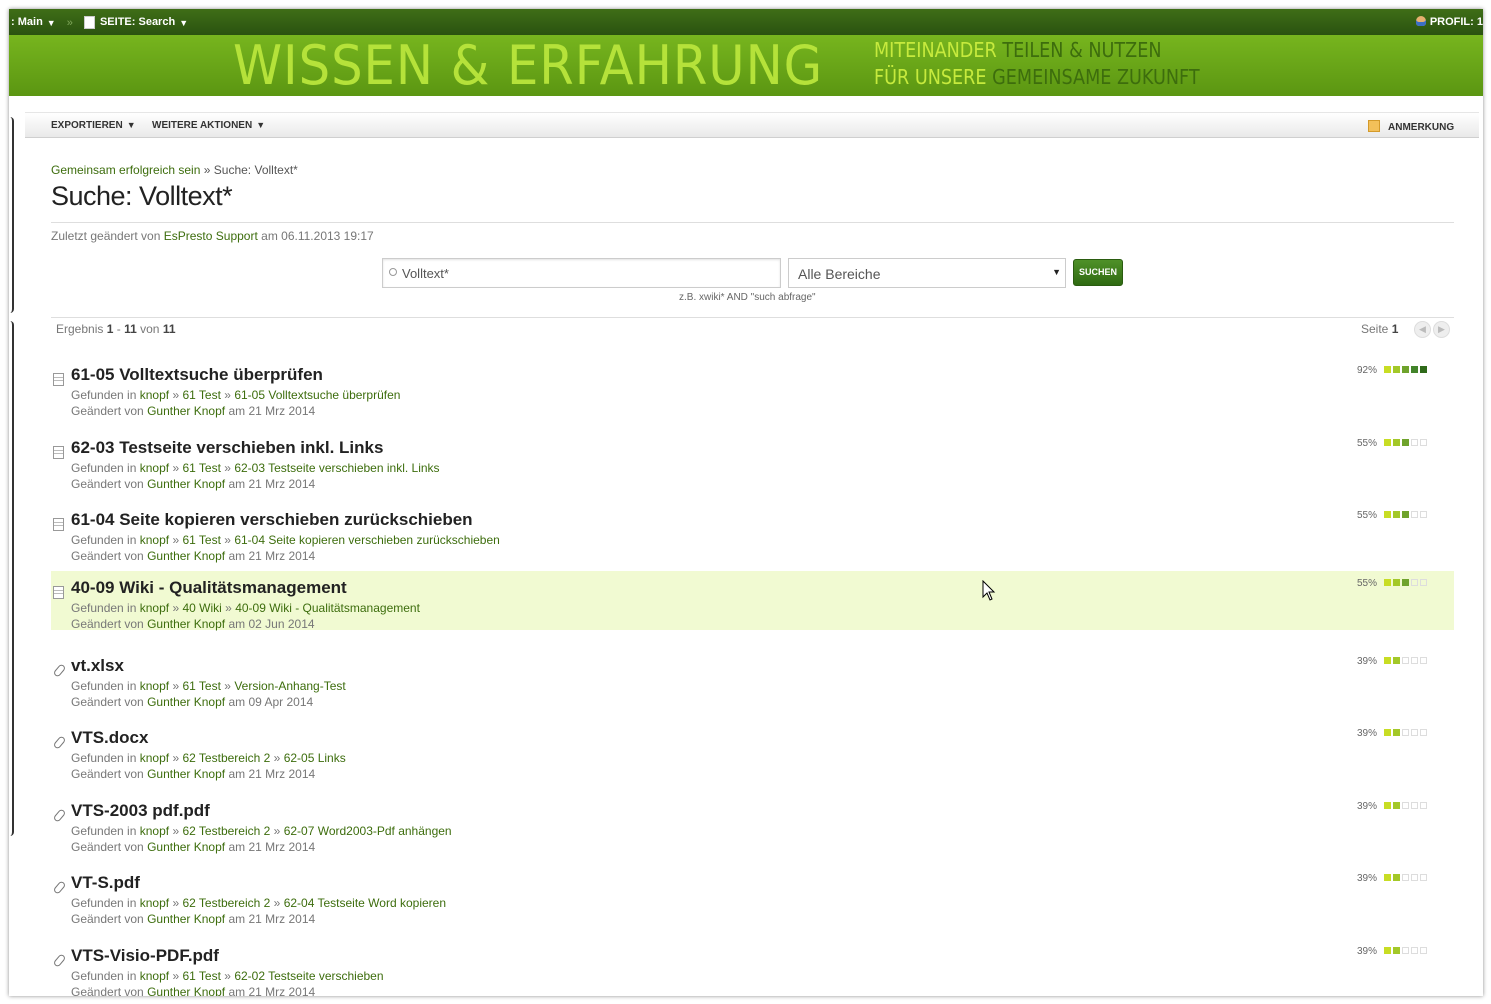  I want to click on breadcrumb-home-link: Gemeinsam erfolgreich sein, so click(125, 170).